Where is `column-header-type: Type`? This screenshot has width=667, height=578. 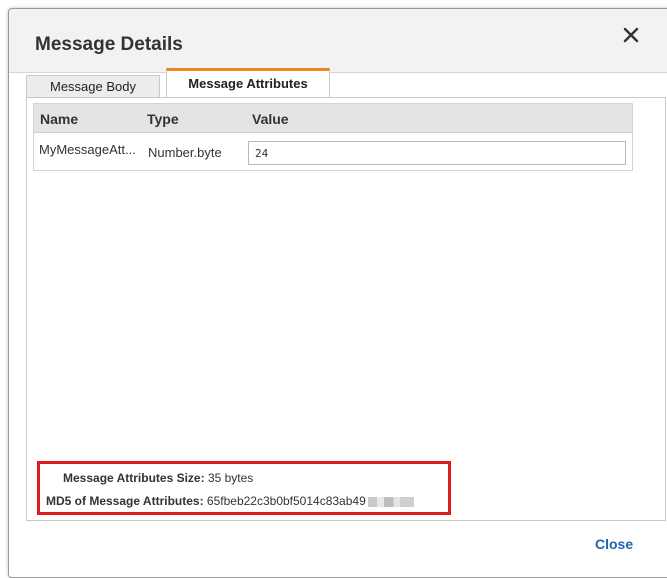 column-header-type: Type is located at coordinates (163, 119).